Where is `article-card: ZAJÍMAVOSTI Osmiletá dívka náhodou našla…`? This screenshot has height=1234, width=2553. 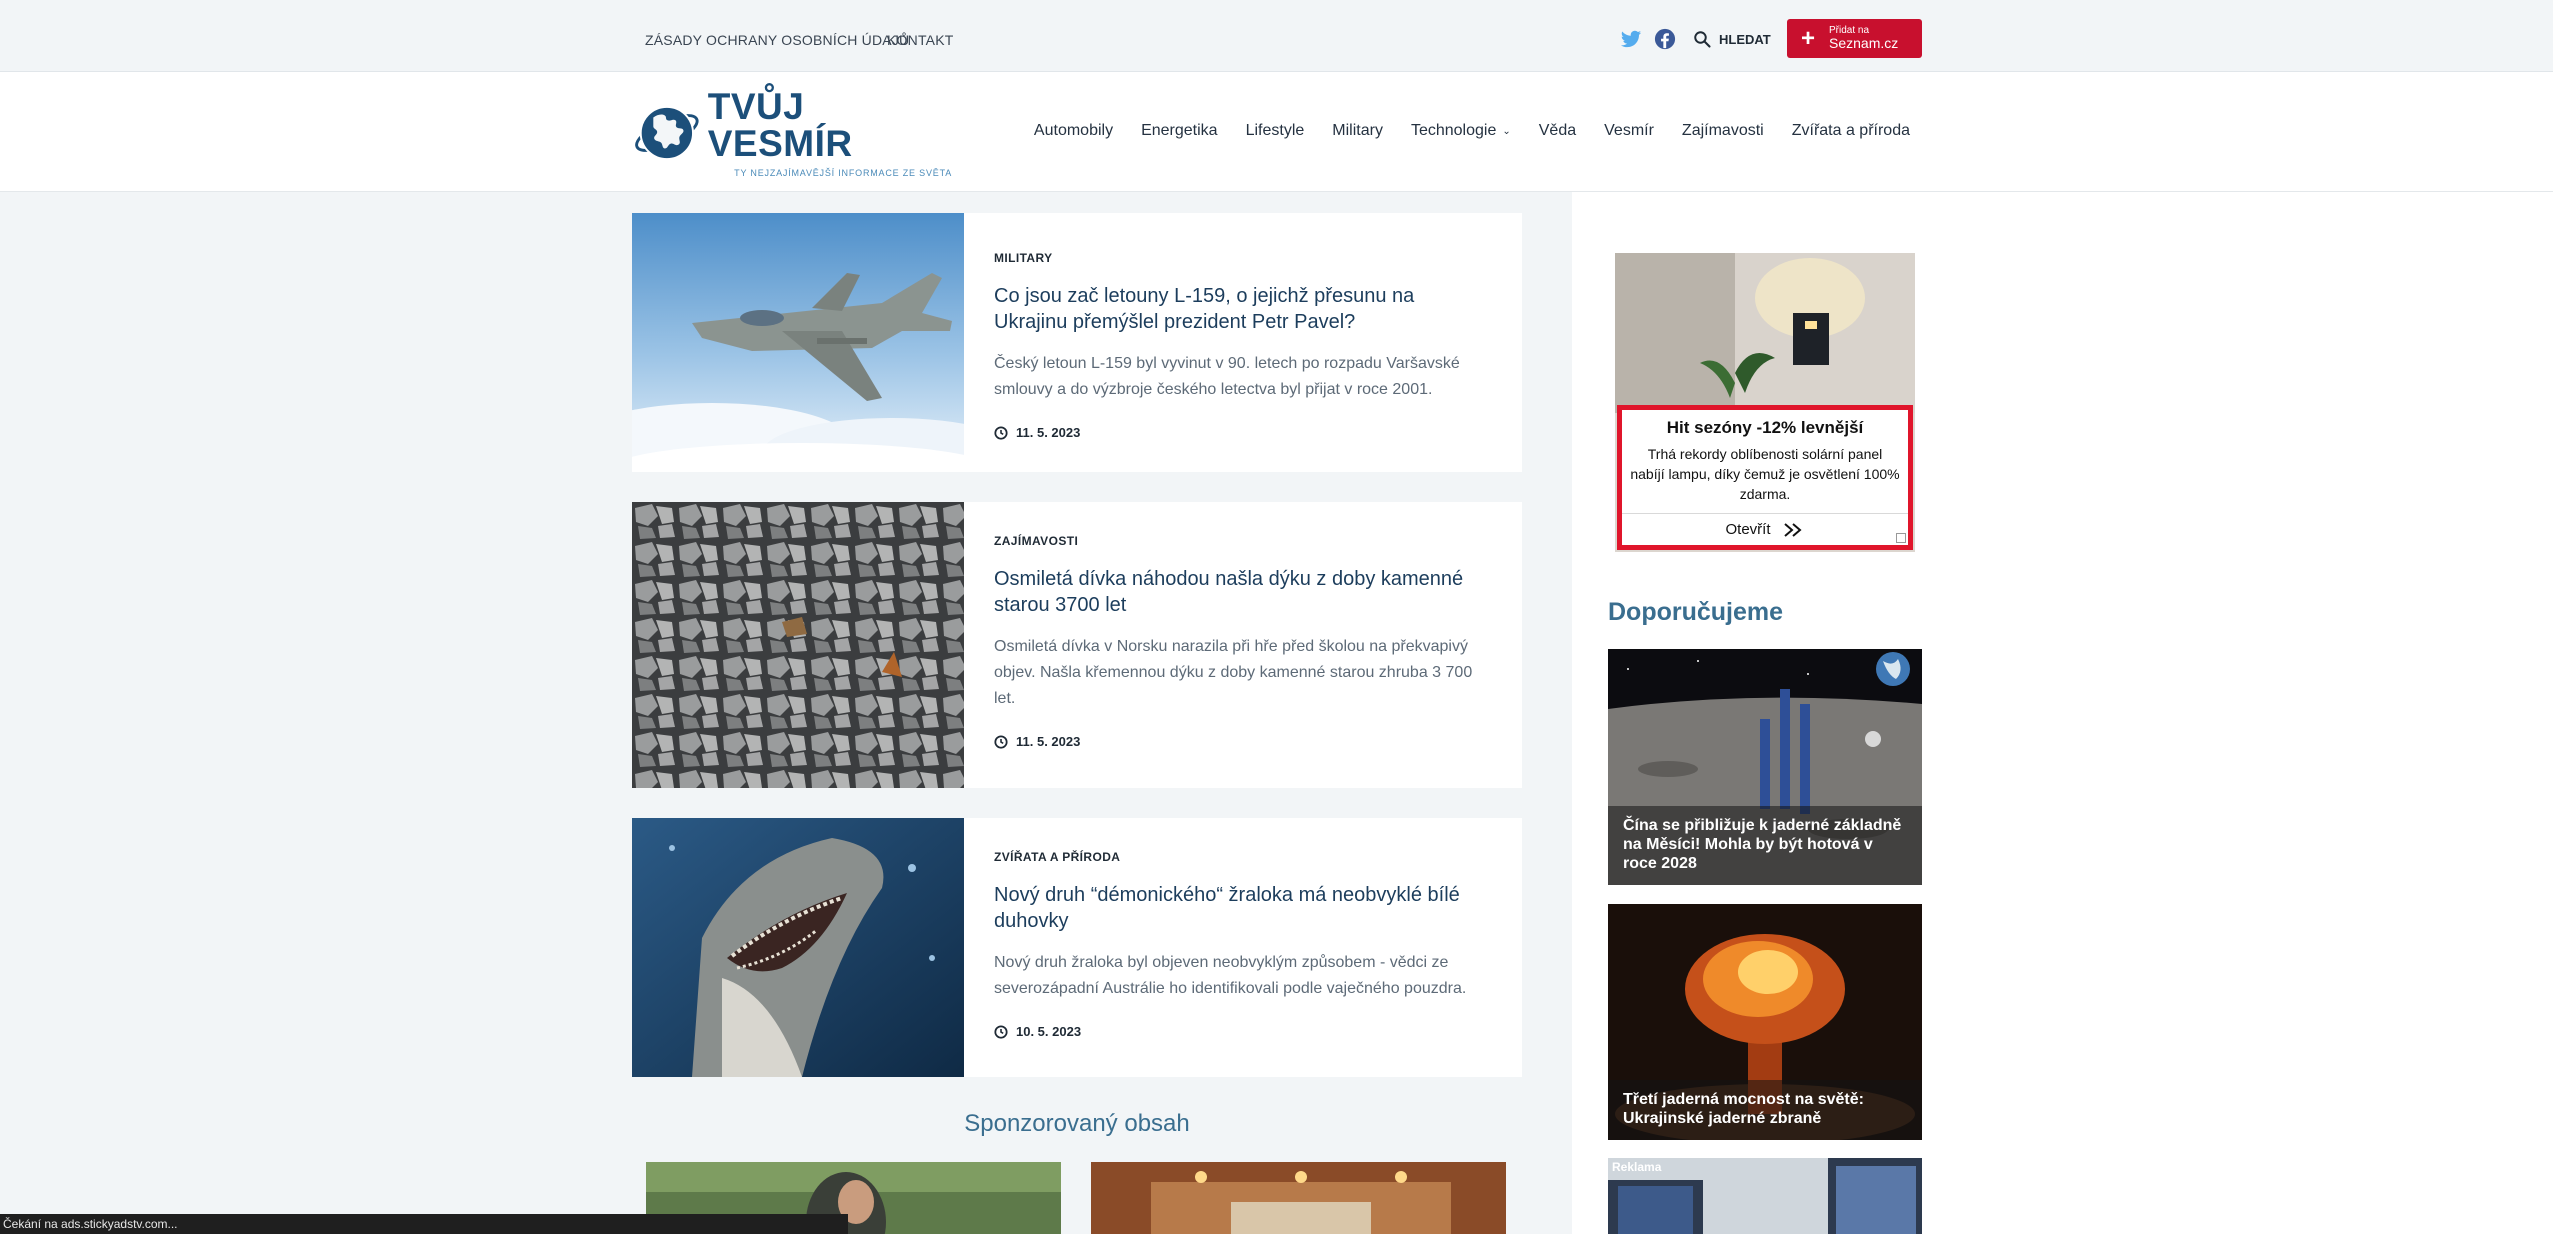 article-card: ZAJÍMAVOSTI Osmiletá dívka náhodou našla… is located at coordinates (1077, 645).